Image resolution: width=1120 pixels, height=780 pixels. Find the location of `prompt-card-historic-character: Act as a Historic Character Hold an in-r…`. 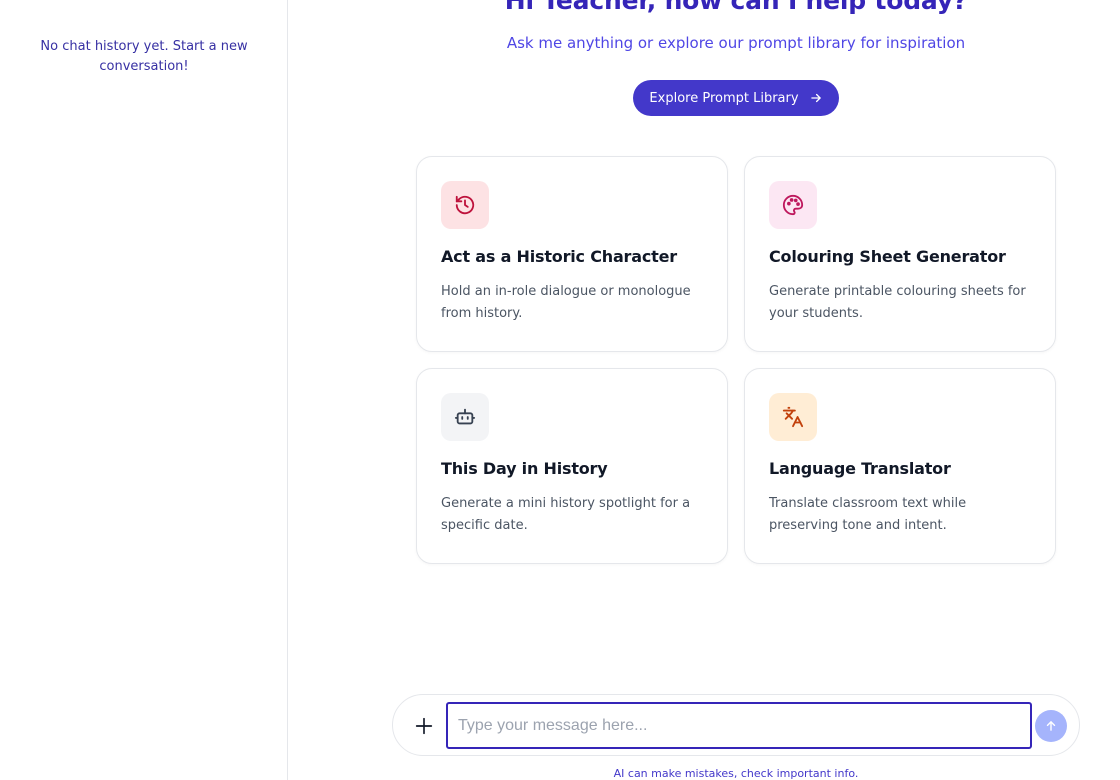

prompt-card-historic-character: Act as a Historic Character Hold an in-r… is located at coordinates (572, 254).